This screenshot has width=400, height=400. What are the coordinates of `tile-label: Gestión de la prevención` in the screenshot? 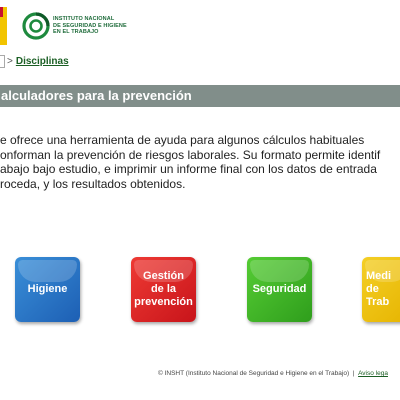 It's located at (163, 289).